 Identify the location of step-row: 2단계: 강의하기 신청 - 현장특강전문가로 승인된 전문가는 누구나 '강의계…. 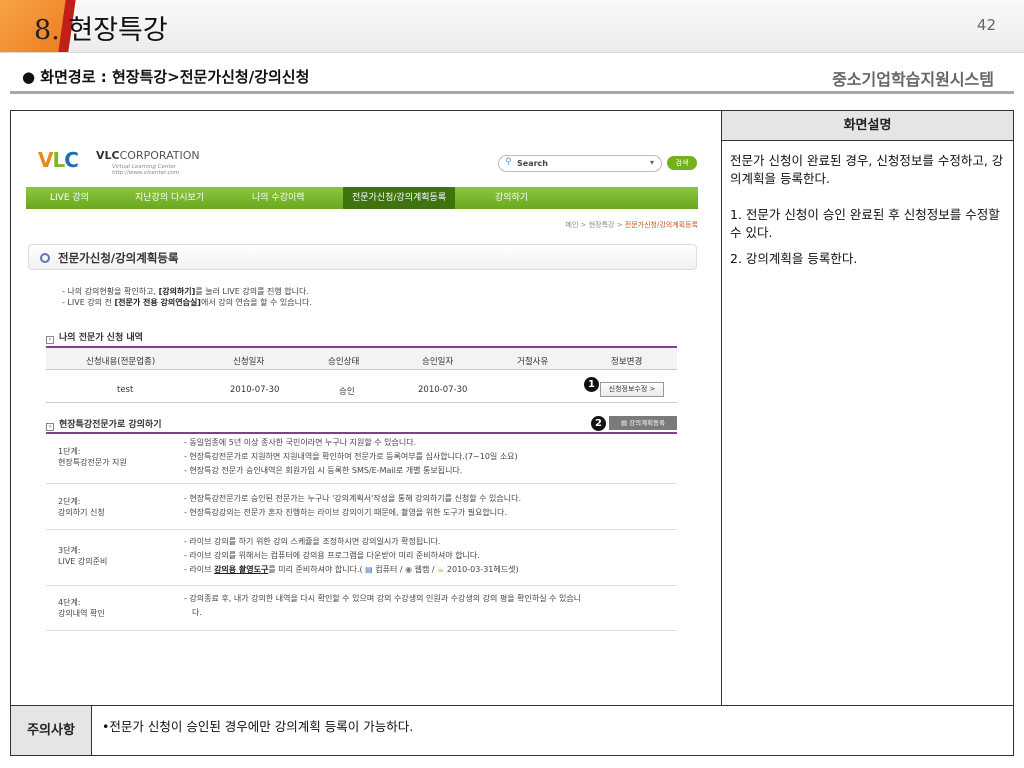
(361, 507).